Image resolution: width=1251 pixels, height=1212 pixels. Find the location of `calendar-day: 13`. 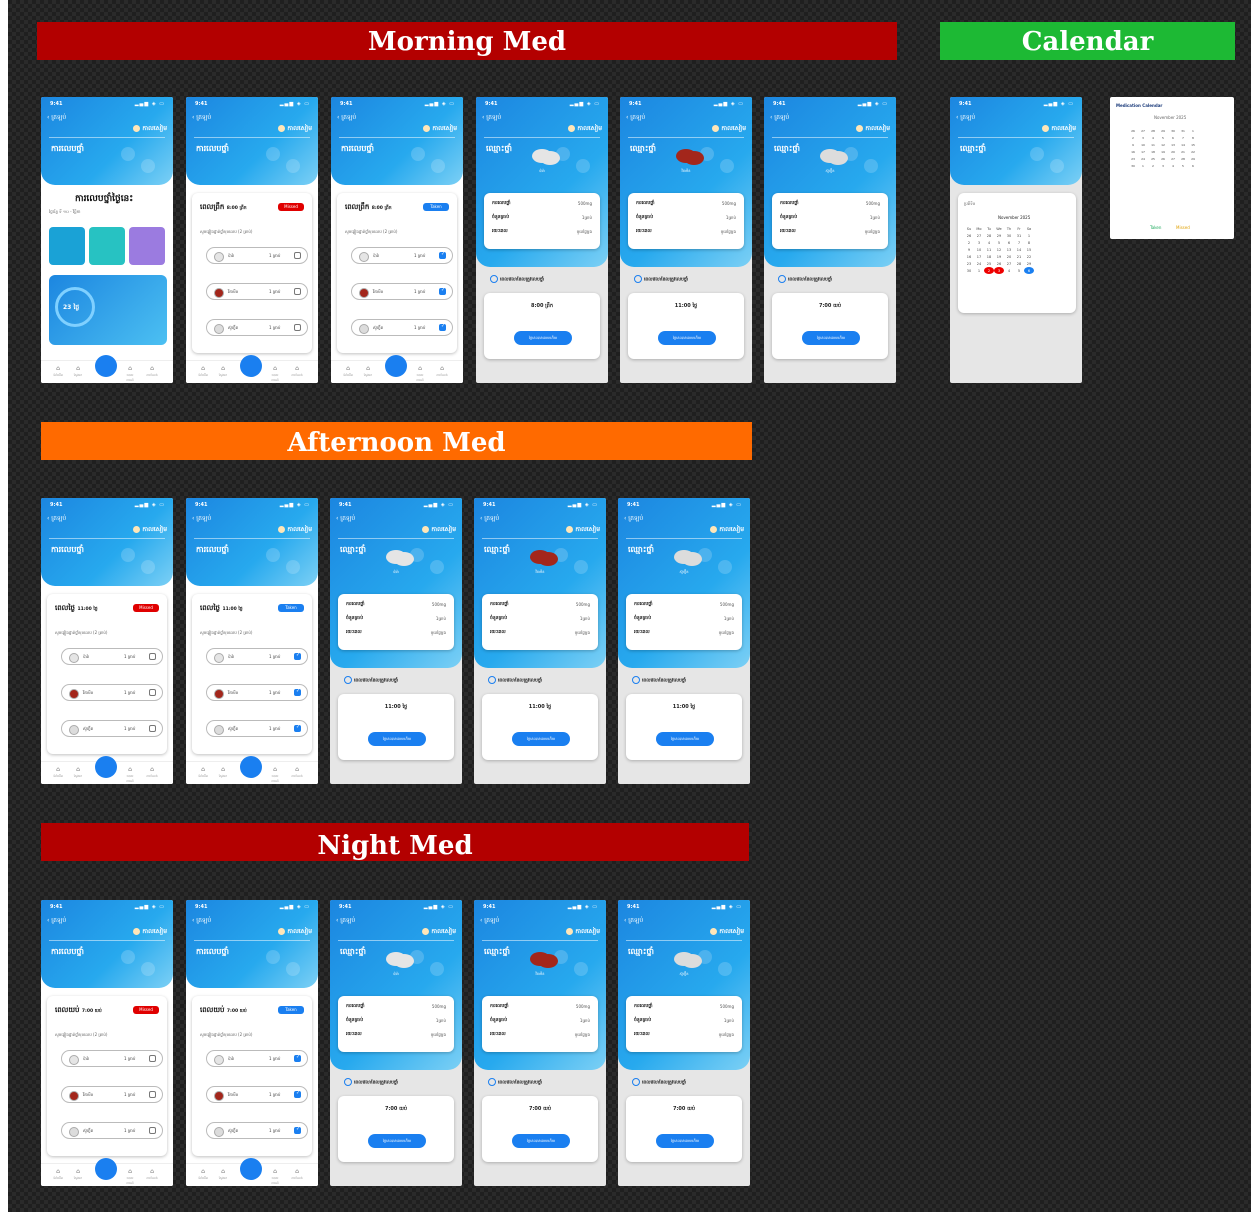

calendar-day: 13 is located at coordinates (1009, 249).